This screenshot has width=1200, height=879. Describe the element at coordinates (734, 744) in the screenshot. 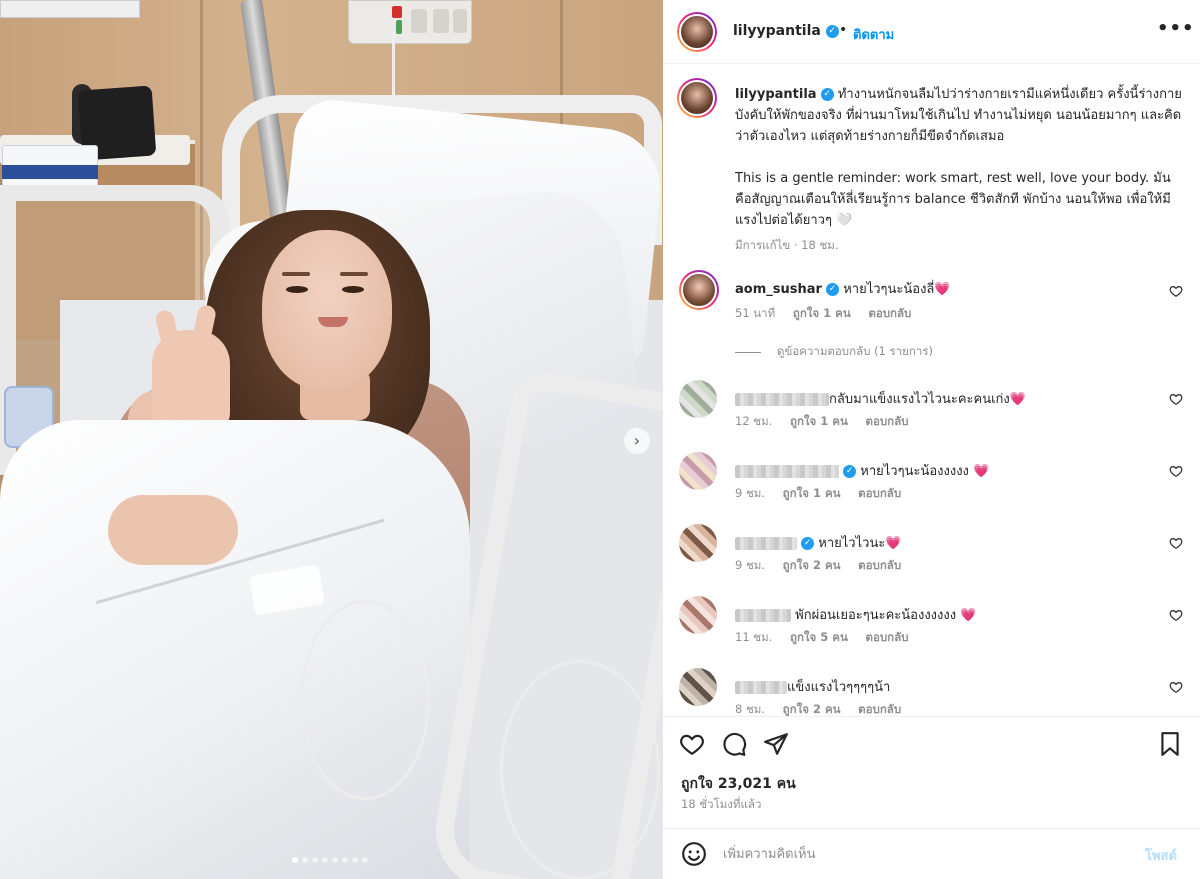

I see `comment-bubble-icon` at that location.